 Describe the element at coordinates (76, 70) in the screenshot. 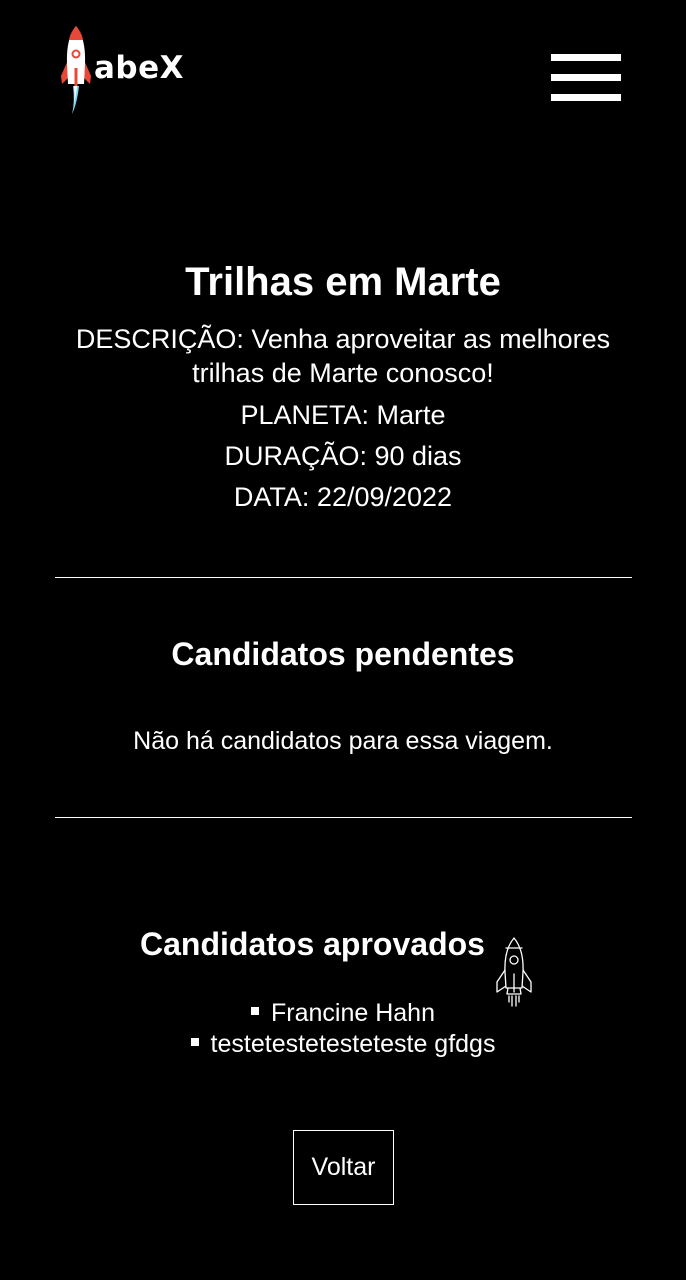

I see `rocket-icon` at that location.